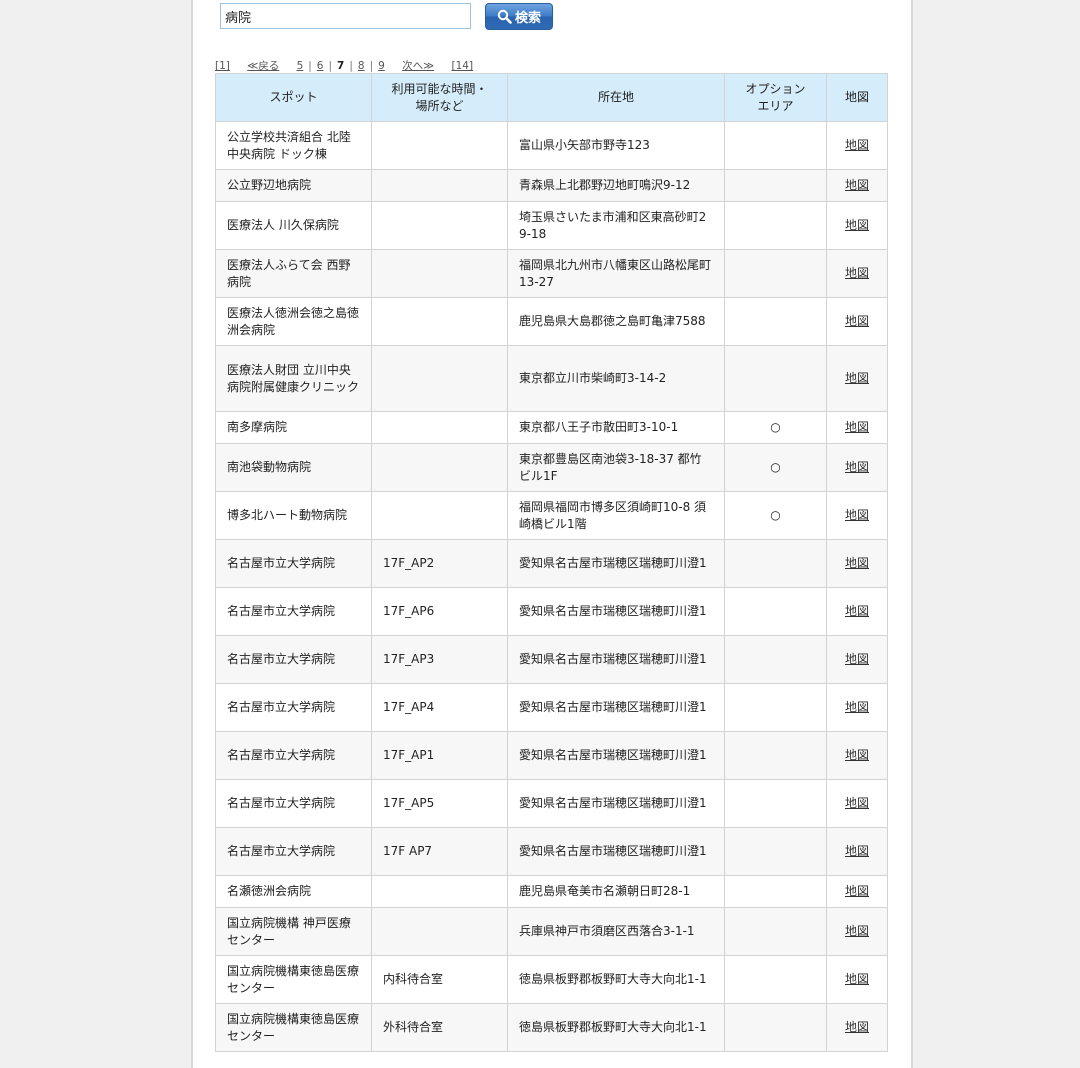 Image resolution: width=1080 pixels, height=1068 pixels. I want to click on cell-spot: 医療法人財団 立川中央病院附属健康クリニック, so click(293, 378).